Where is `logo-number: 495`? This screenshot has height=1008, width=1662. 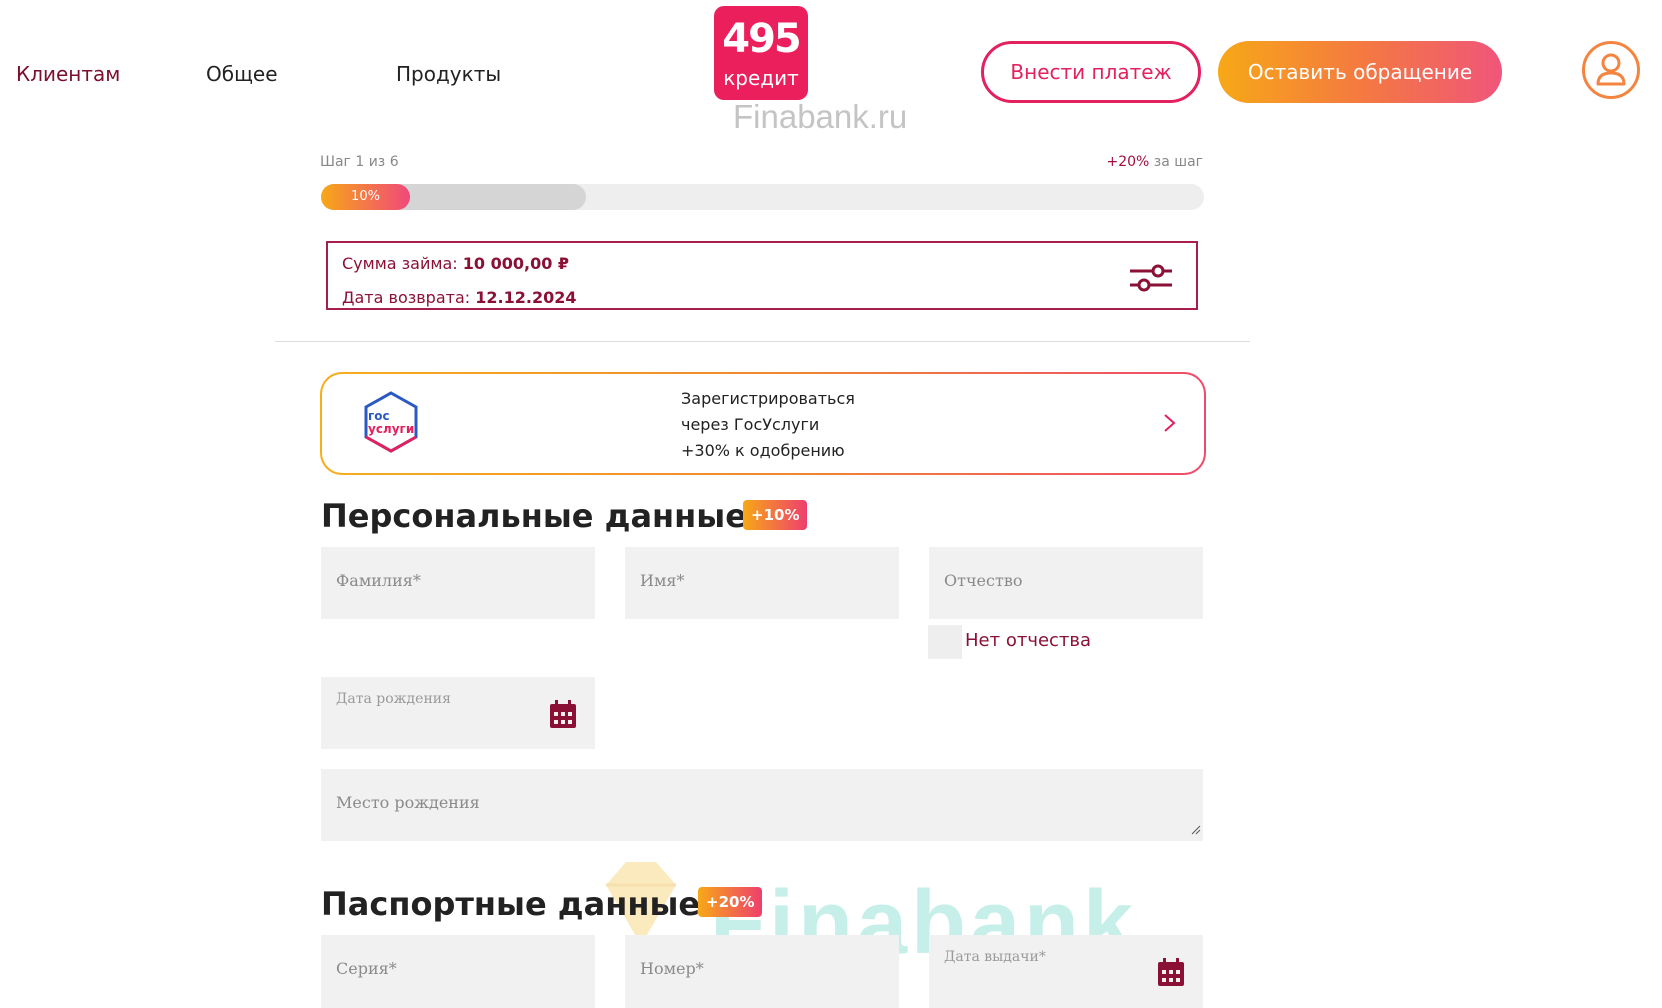
logo-number: 495 is located at coordinates (762, 39).